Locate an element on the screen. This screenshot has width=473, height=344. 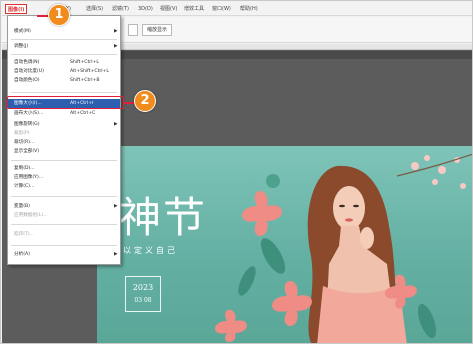
menu-item-label: 显示全部(V) is located at coordinates (27, 151).